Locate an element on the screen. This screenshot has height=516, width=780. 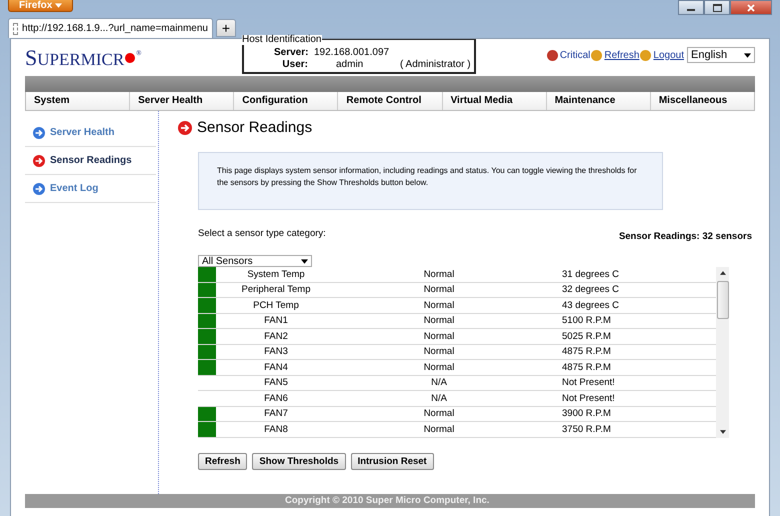
page-icon is located at coordinates (15, 28).